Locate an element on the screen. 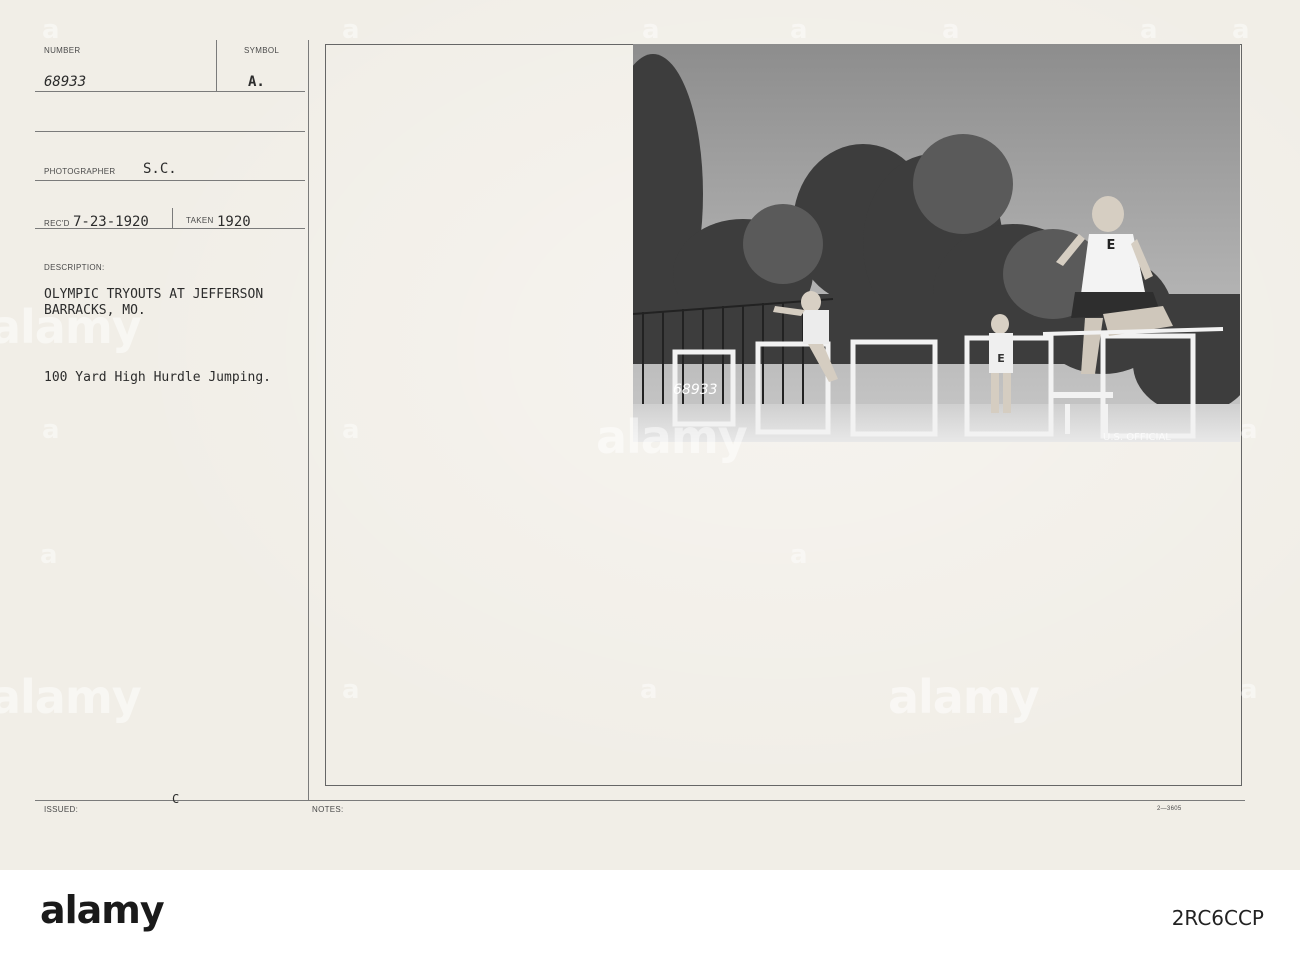  notes-label: NOTES: is located at coordinates (328, 809).